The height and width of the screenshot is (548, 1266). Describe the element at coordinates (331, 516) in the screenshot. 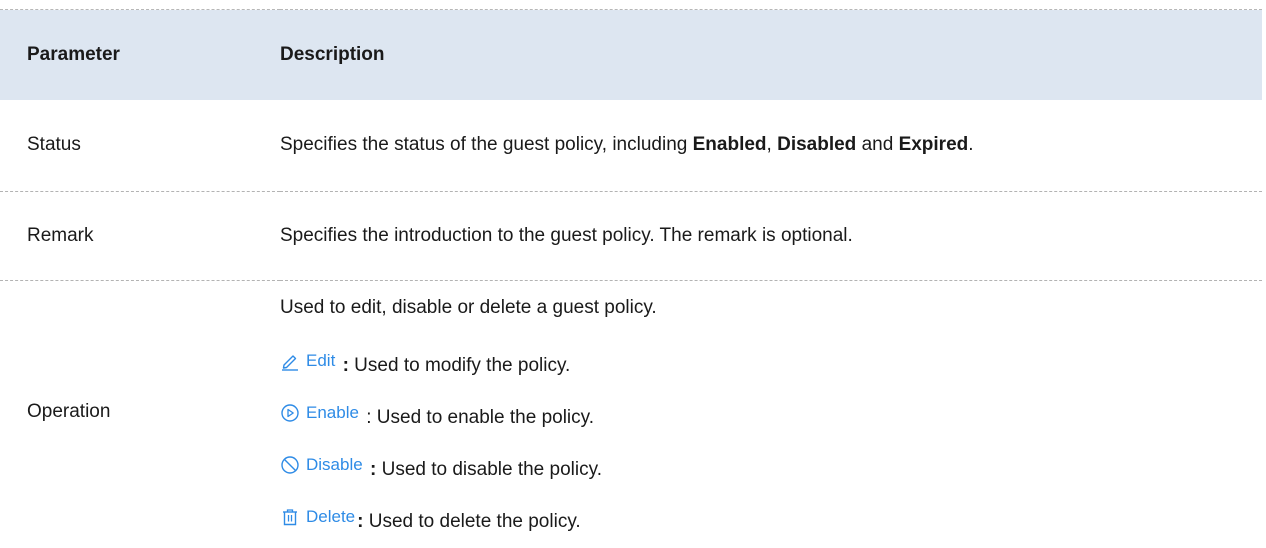

I see `delete-label: Delete` at that location.